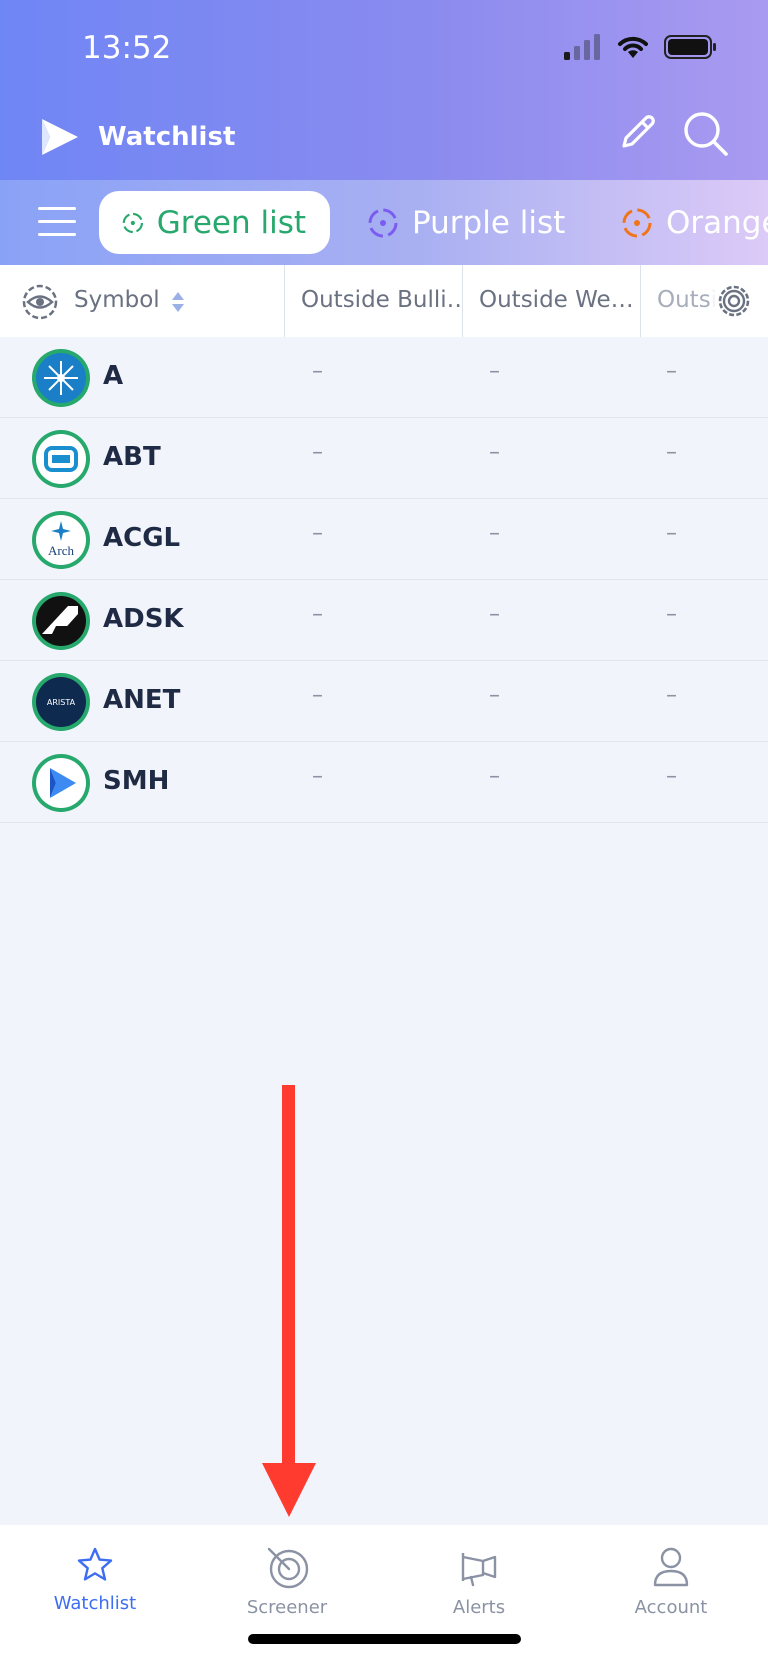  Describe the element at coordinates (61, 621) in the screenshot. I see `autodesk-logo-icon` at that location.